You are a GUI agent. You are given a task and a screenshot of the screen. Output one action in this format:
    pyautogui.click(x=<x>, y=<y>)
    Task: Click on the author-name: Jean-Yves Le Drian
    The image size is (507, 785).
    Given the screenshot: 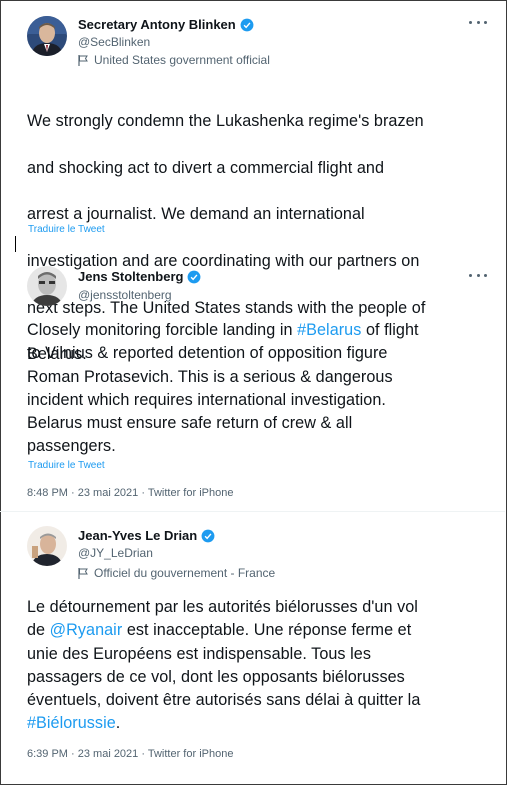 What is the action you would take?
    pyautogui.click(x=137, y=535)
    